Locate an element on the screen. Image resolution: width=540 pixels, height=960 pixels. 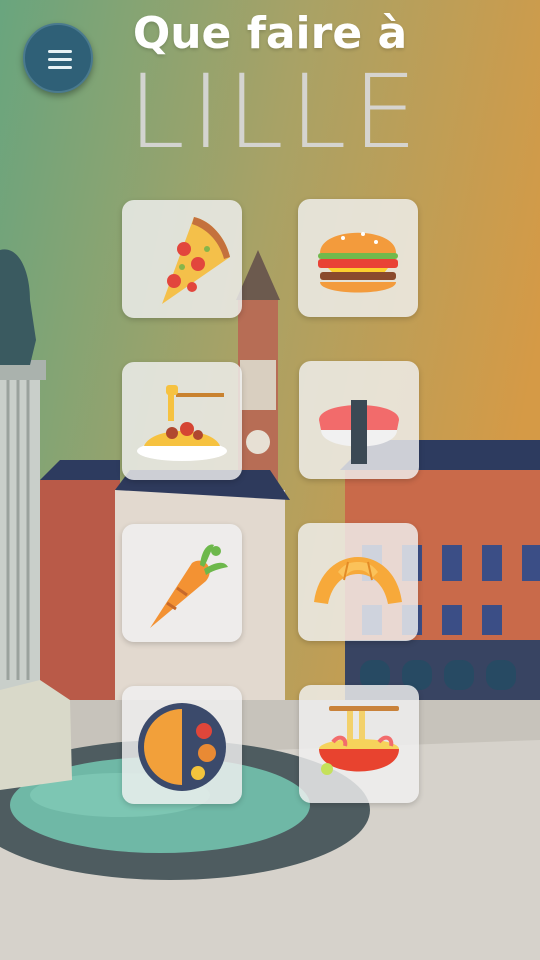
category-tile-sushi is located at coordinates (359, 420).